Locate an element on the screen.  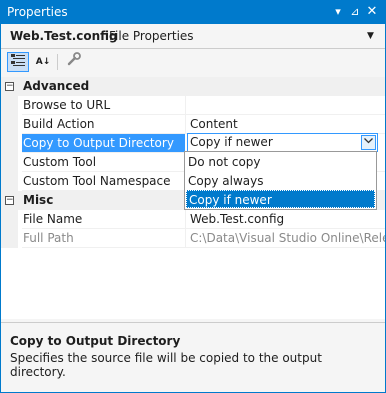
property-row-file-name: File Name Web.Test.config is located at coordinates (193, 219).